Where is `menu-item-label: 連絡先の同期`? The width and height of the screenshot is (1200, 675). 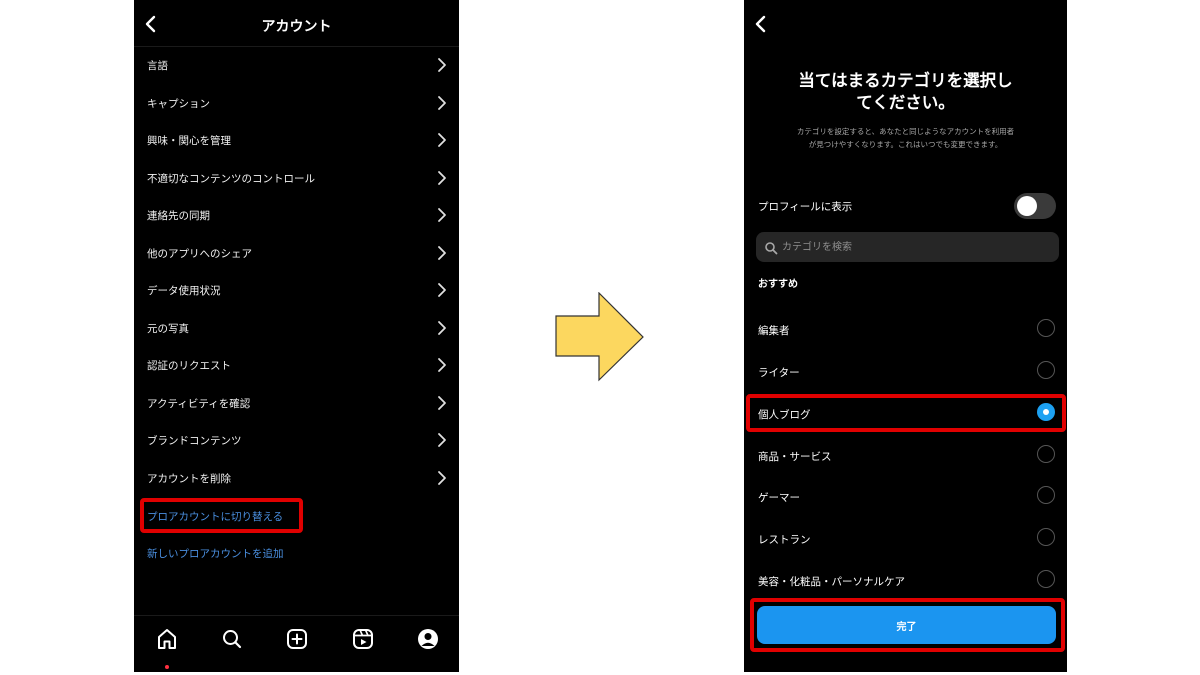
menu-item-label: 連絡先の同期 is located at coordinates (178, 216).